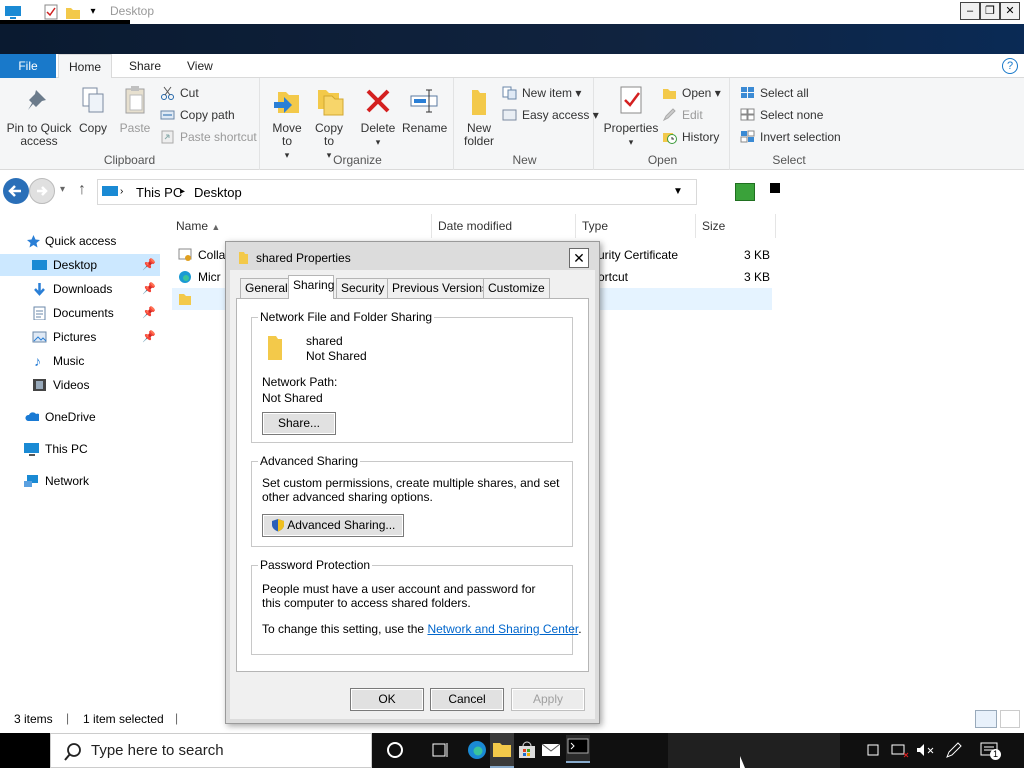 Image resolution: width=1024 pixels, height=768 pixels. Describe the element at coordinates (509, 93) in the screenshot. I see `new-item-icon` at that location.